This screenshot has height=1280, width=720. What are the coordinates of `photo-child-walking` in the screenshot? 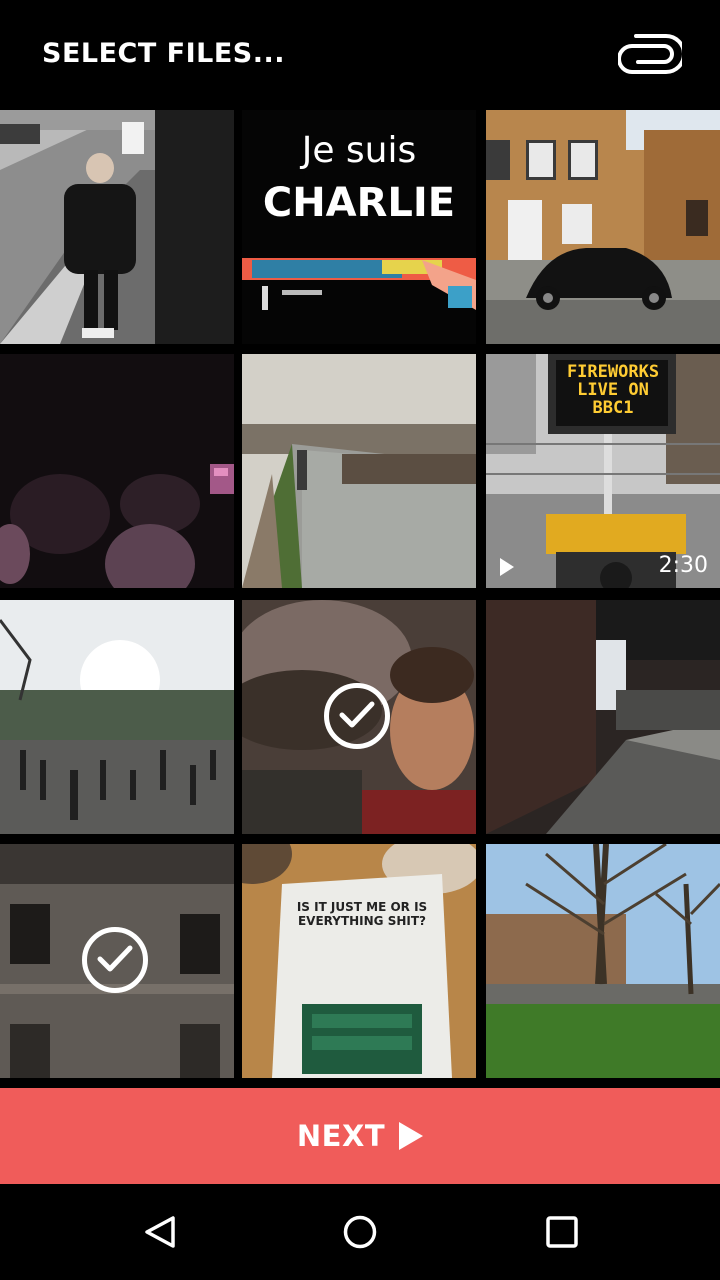 It's located at (117, 227).